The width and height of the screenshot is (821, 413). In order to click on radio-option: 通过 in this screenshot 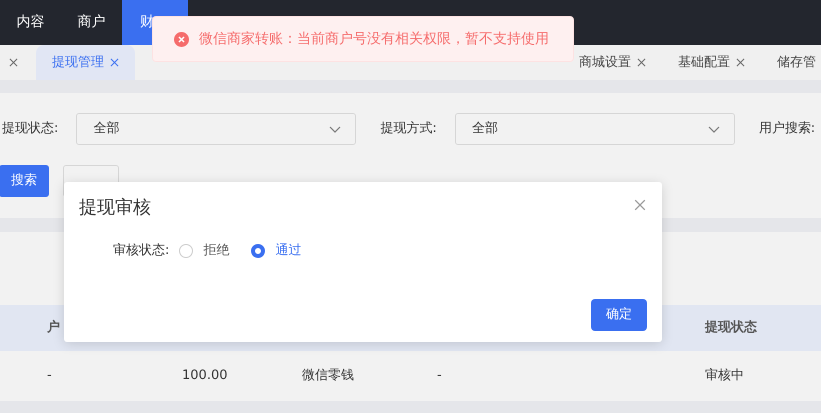, I will do `click(276, 250)`.